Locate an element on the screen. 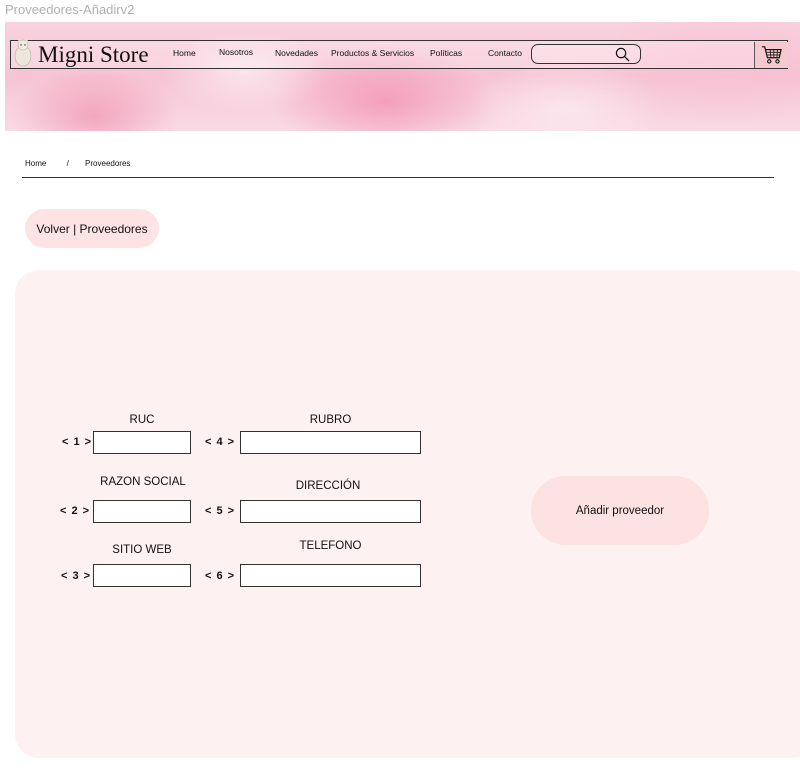 Image resolution: width=800 pixels, height=768 pixels. field-label-direccion: DIRECCIÓN is located at coordinates (328, 486).